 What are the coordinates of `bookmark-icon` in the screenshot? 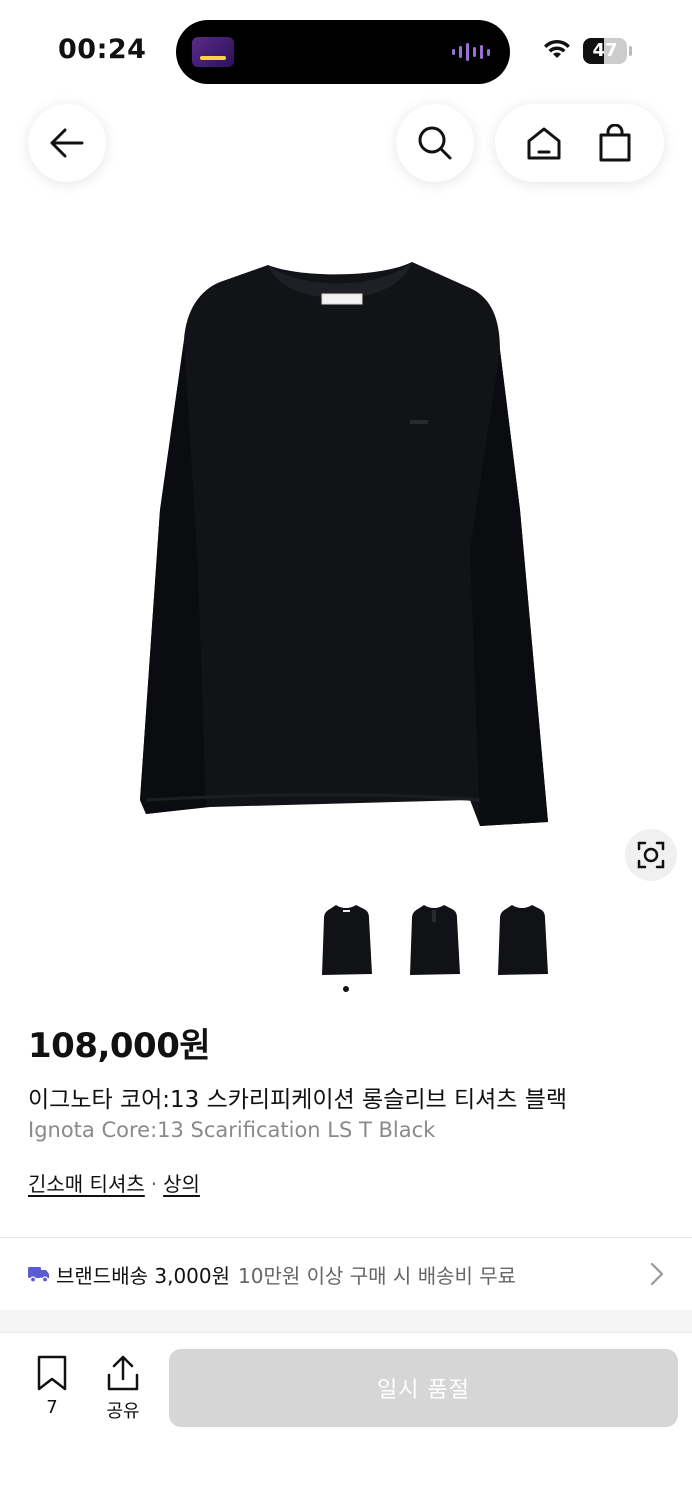 It's located at (52, 1373).